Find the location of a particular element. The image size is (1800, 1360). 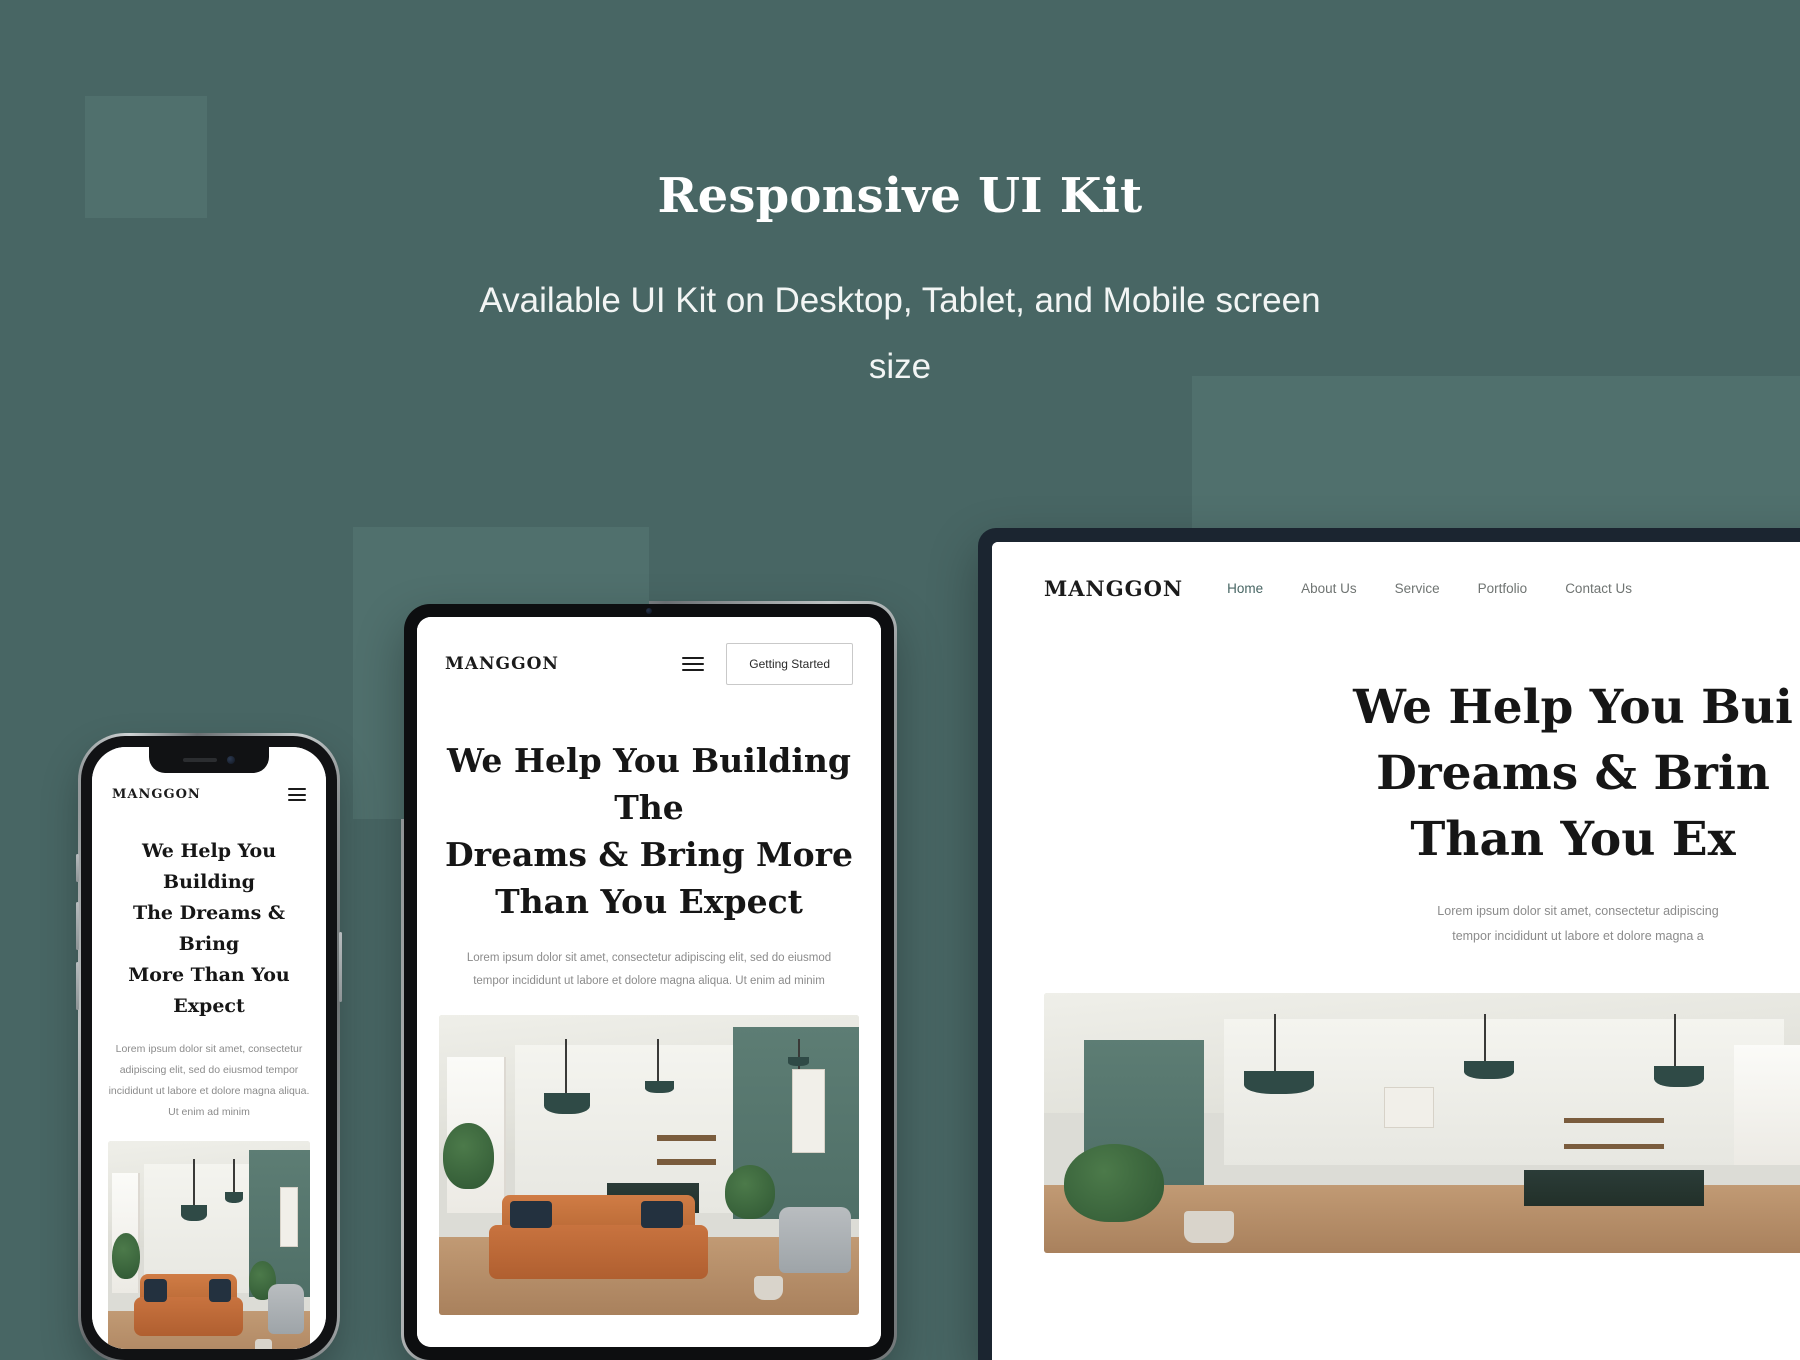

tablet-site-header: MANGGON Getting Started is located at coordinates (649, 651).